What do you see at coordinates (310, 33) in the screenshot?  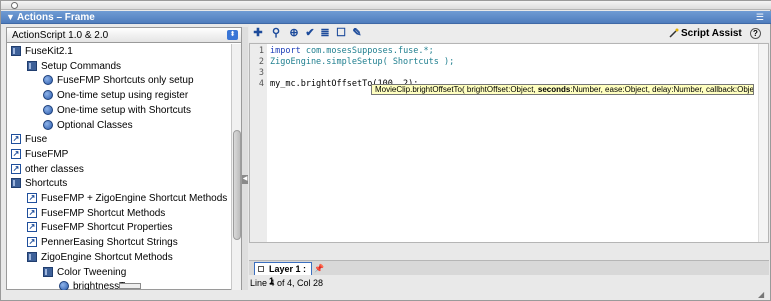 I see `check-syntax-icon: ✔` at bounding box center [310, 33].